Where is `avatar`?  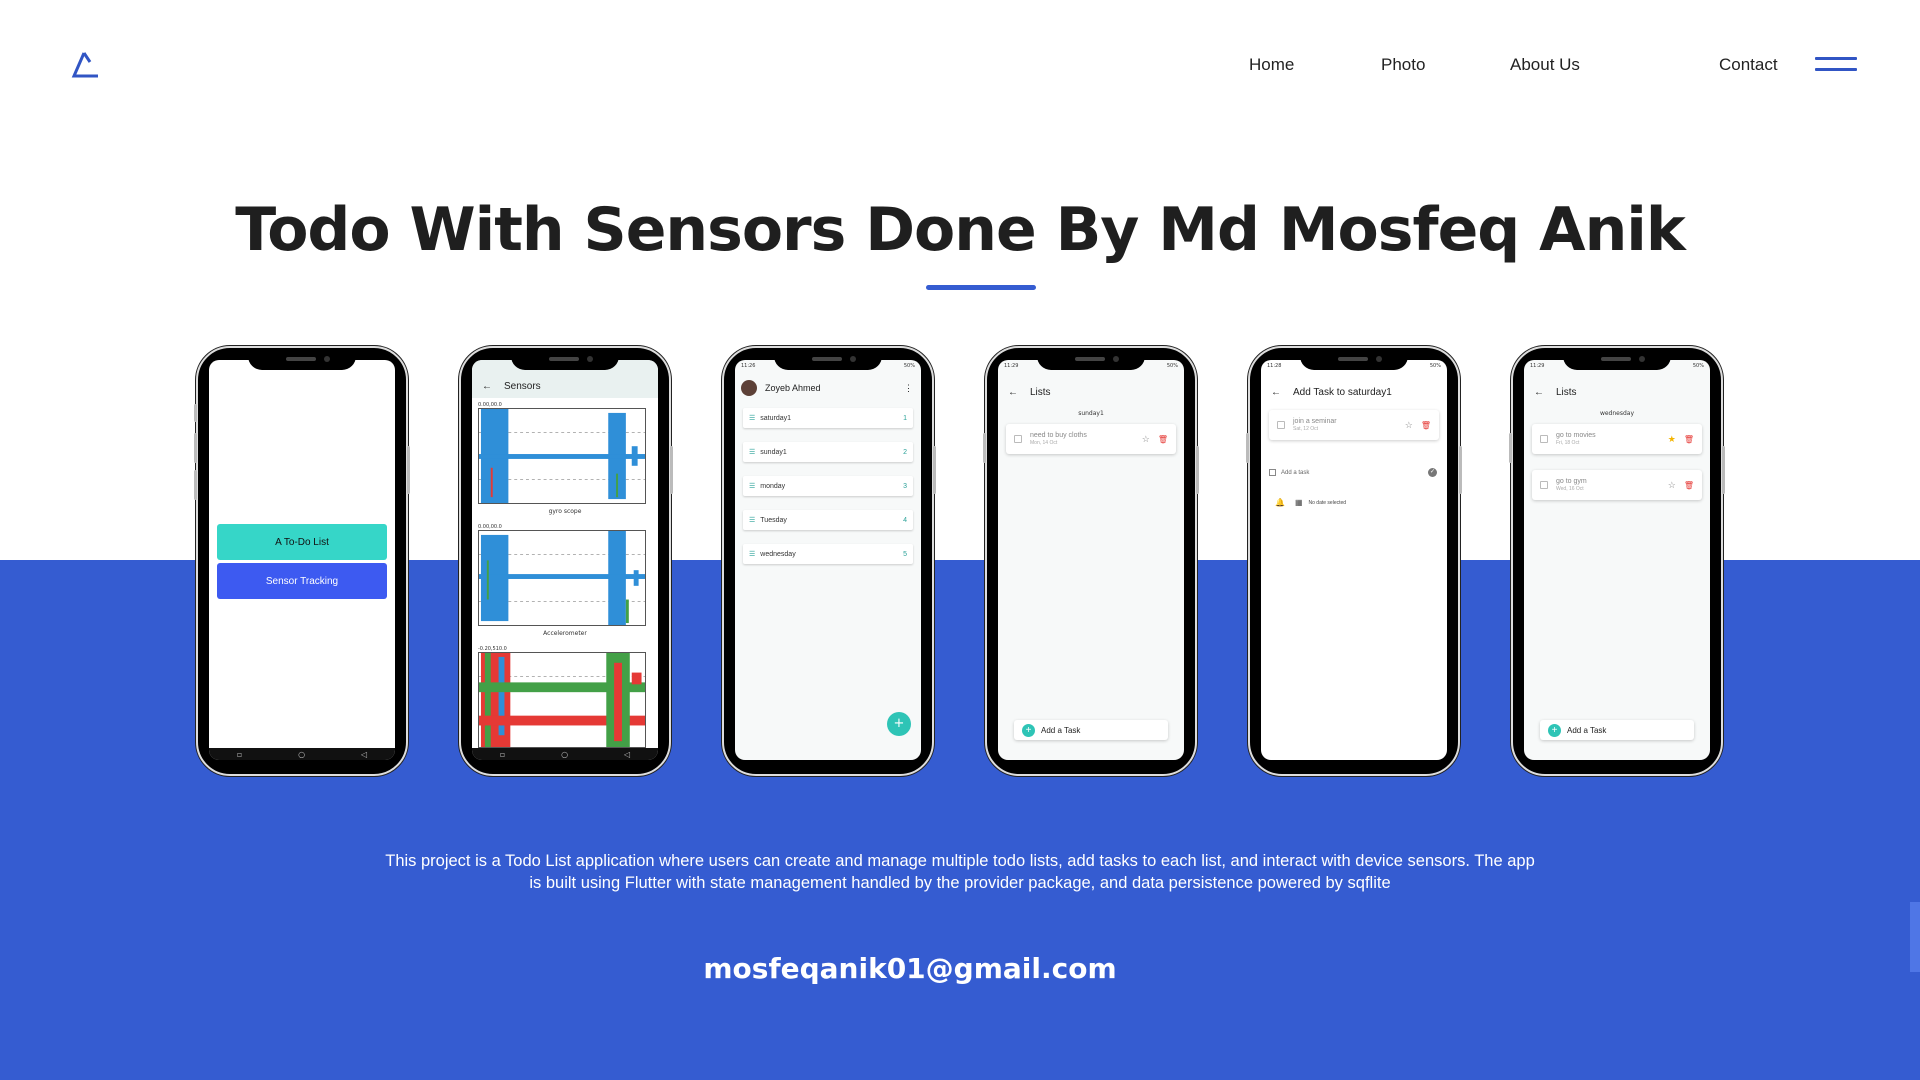 avatar is located at coordinates (749, 388).